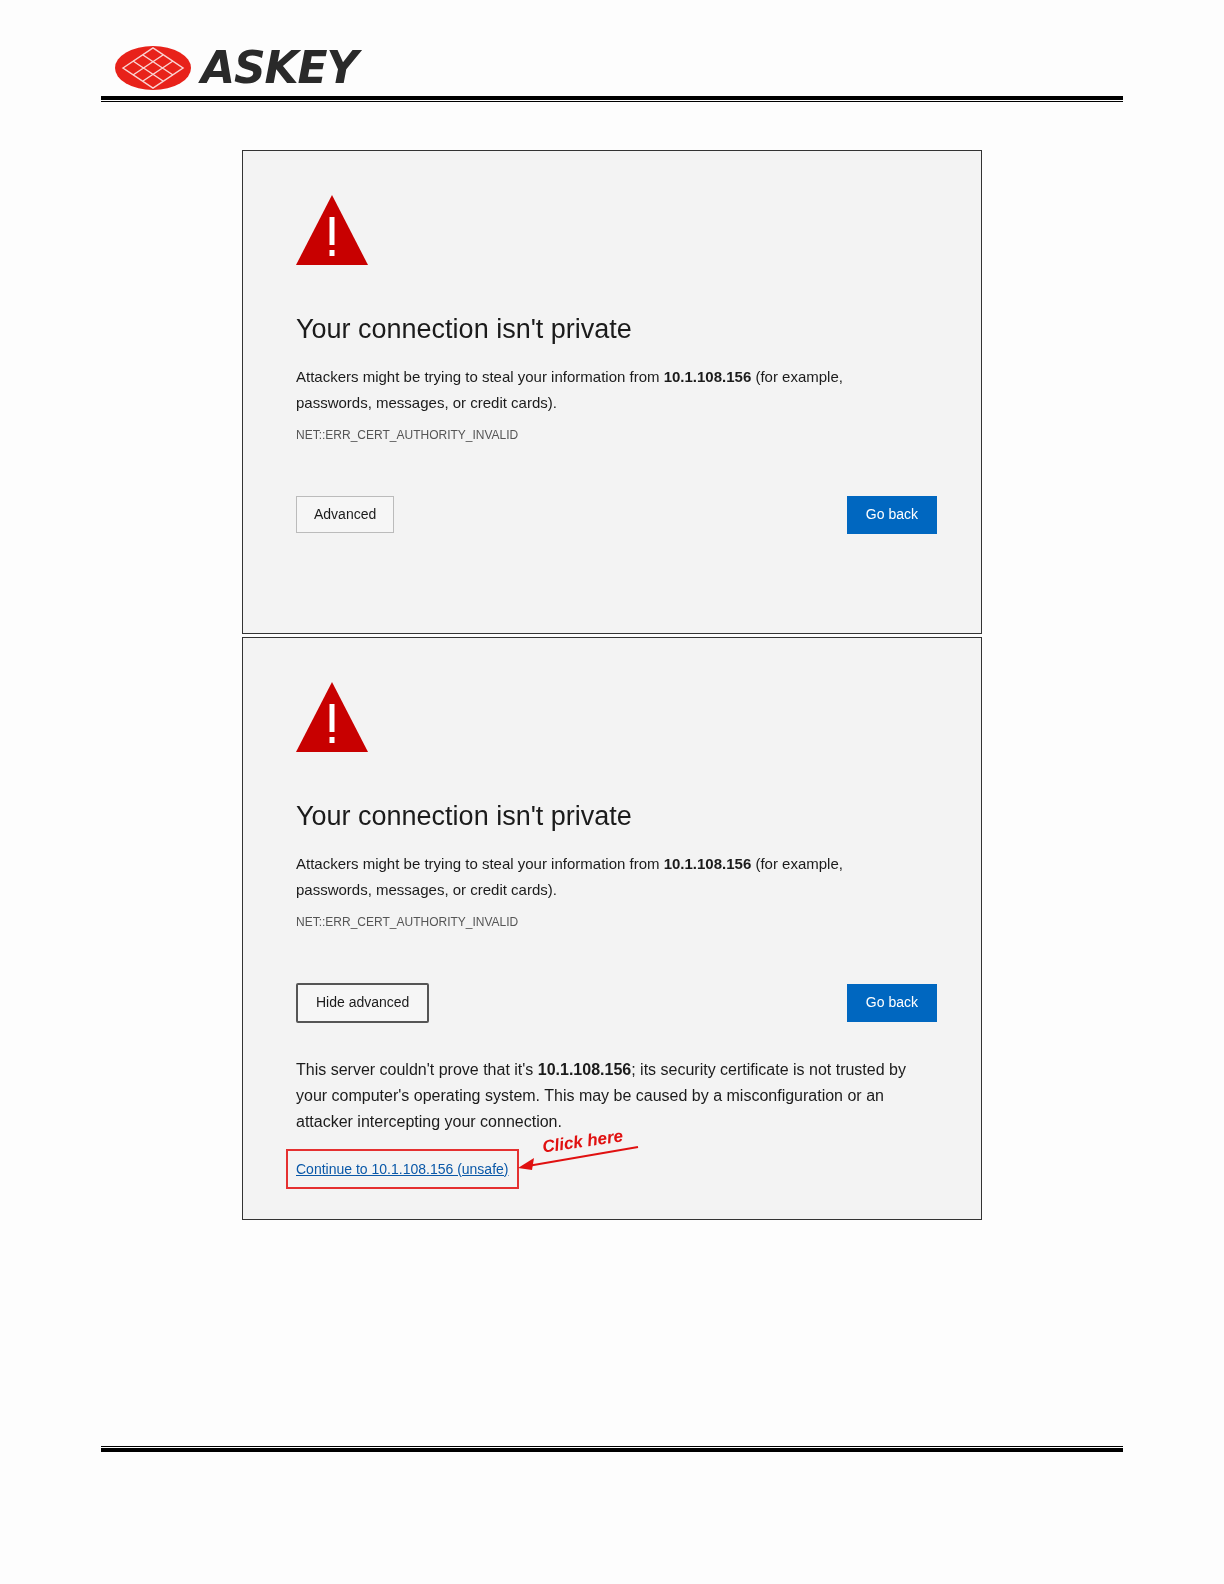  I want to click on globe-logo-icon, so click(153, 68).